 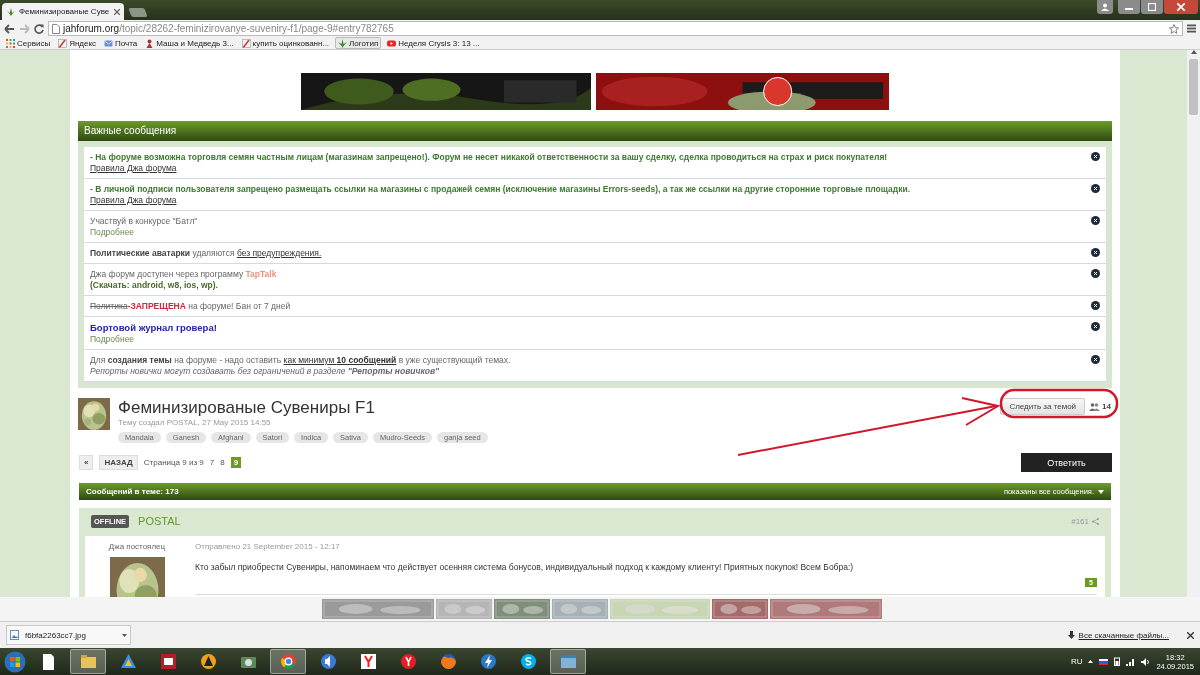 What do you see at coordinates (212, 462) in the screenshot?
I see `page-link: 7` at bounding box center [212, 462].